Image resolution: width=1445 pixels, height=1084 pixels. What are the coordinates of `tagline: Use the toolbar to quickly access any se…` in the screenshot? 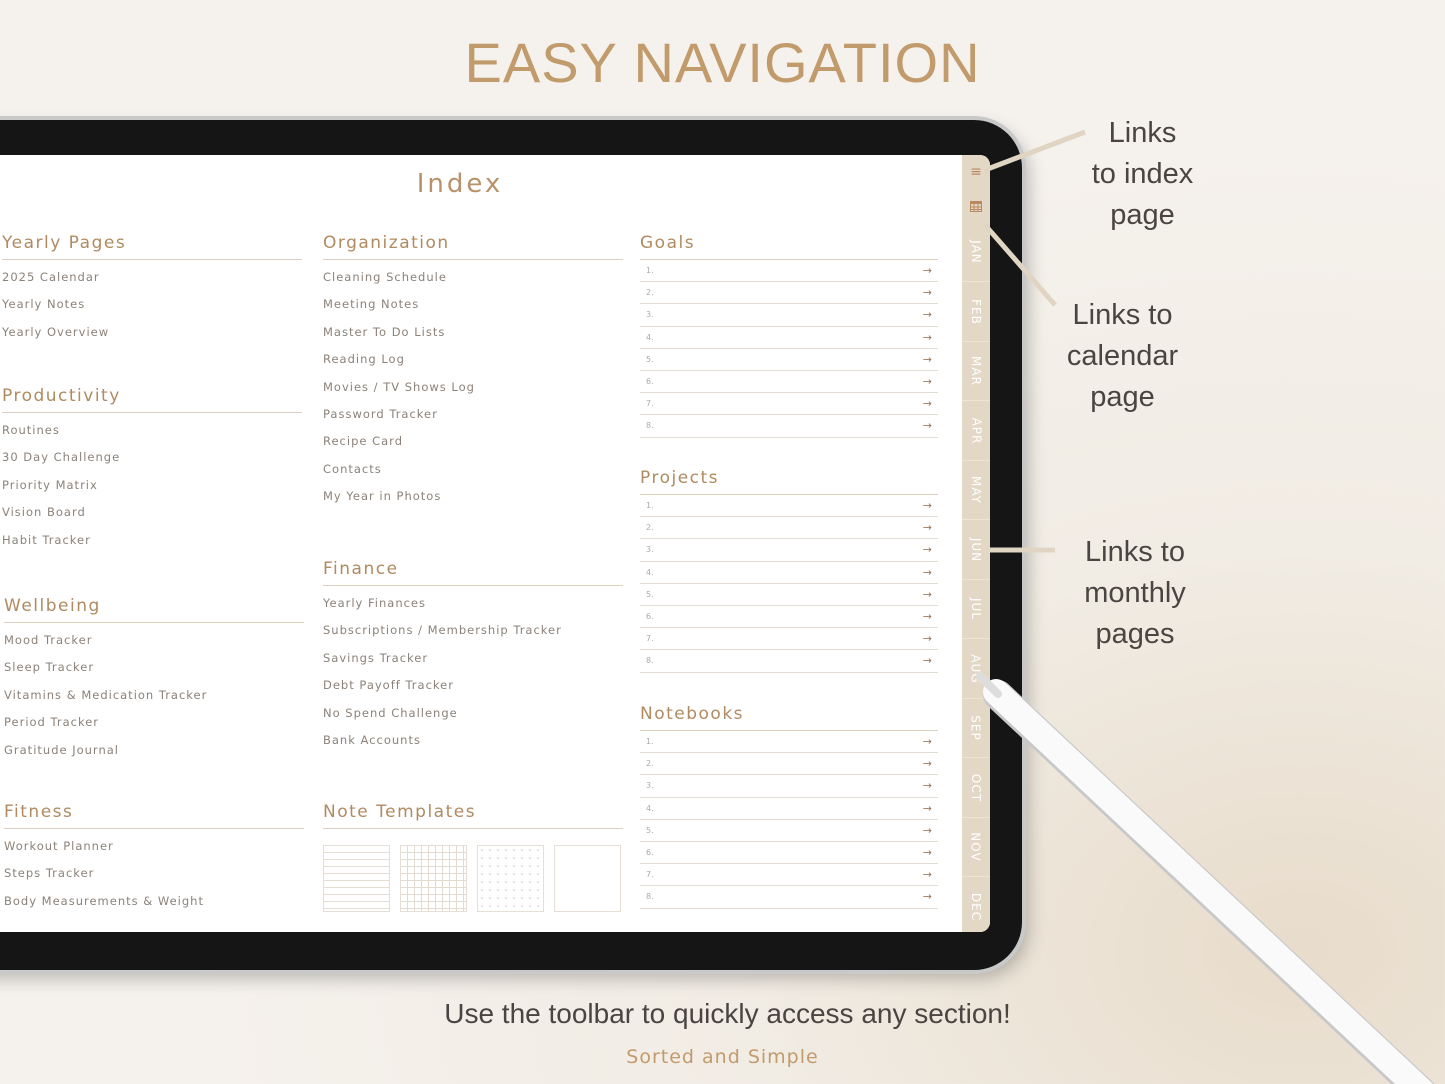 It's located at (727, 1013).